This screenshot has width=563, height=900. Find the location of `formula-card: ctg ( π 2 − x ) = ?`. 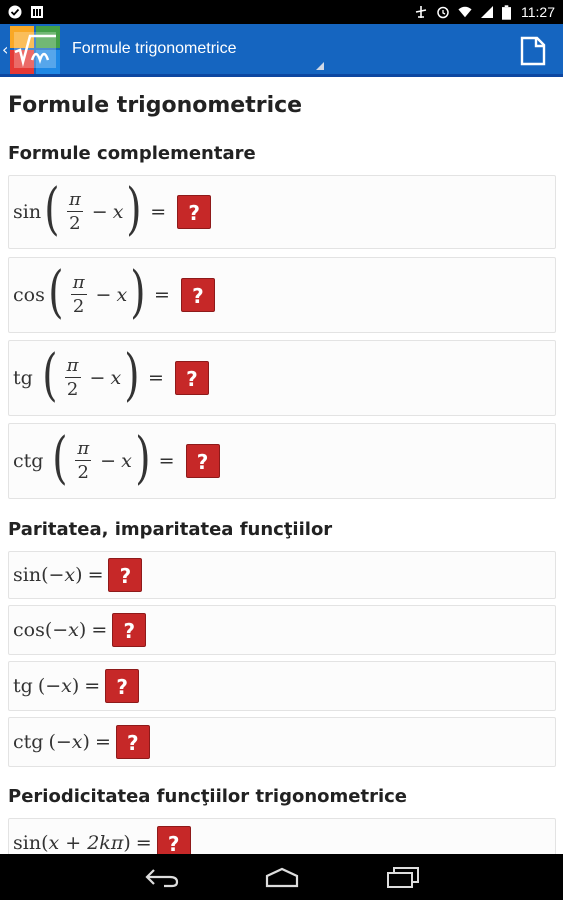

formula-card: ctg ( π 2 − x ) = ? is located at coordinates (282, 461).